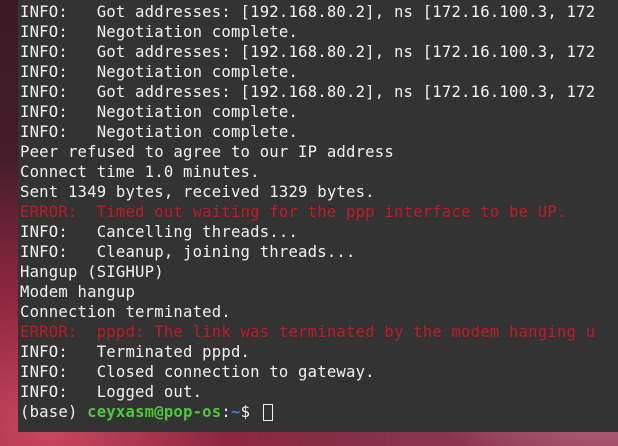 This screenshot has width=618, height=446. I want to click on terminal-line: INFO: Logged out., so click(111, 392).